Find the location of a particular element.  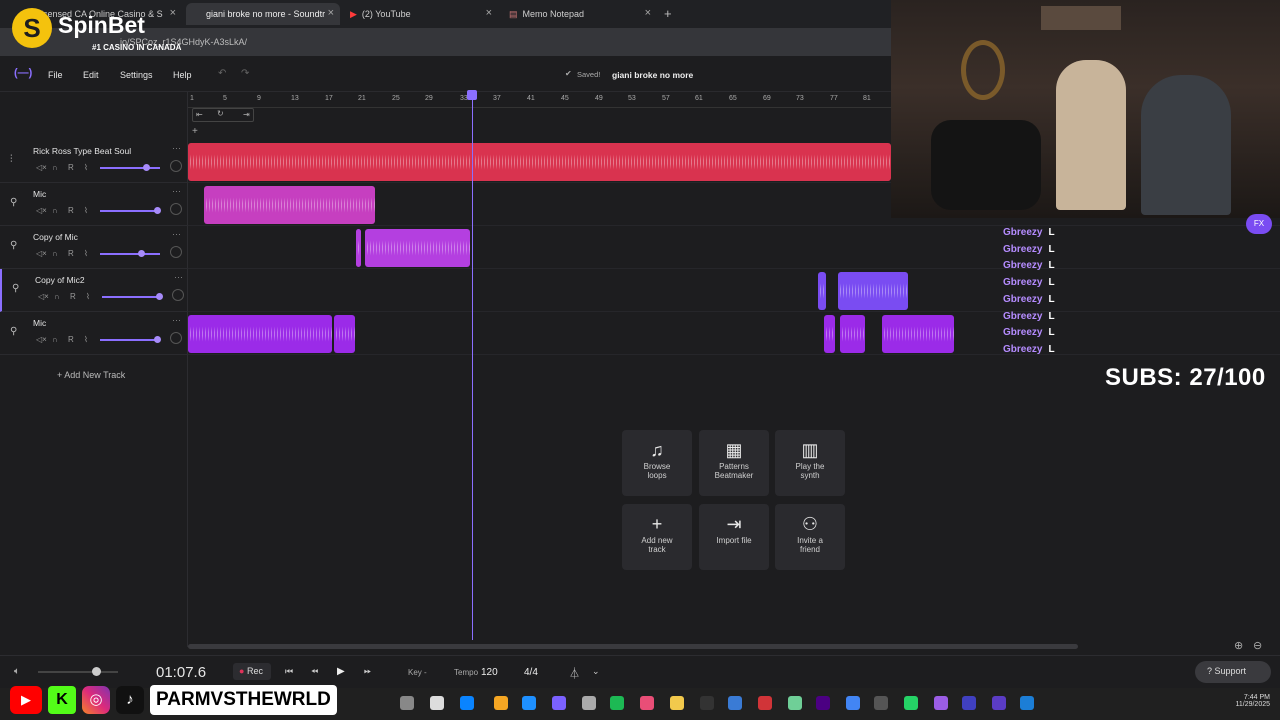

tempo-value: 120 is located at coordinates (489, 672).